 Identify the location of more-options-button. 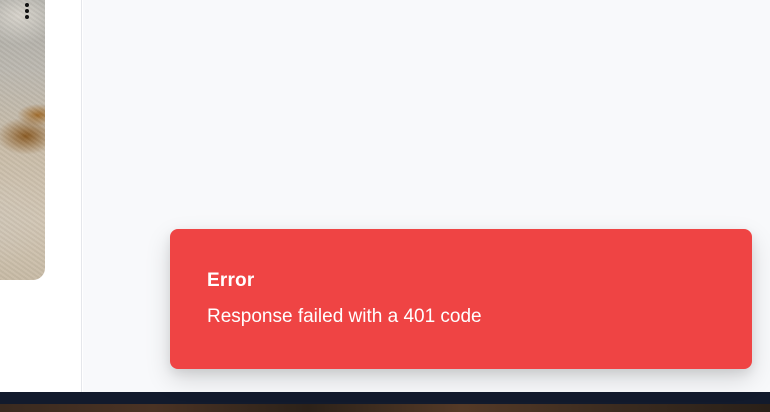
(27, 11).